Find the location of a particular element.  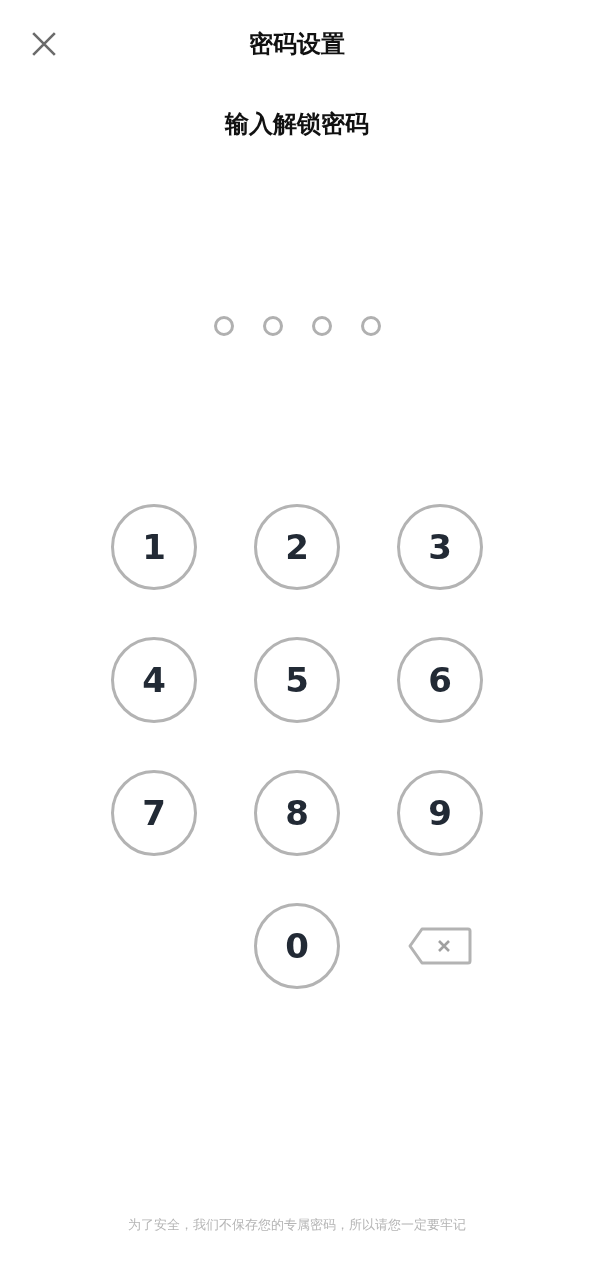

digit-key: 8 is located at coordinates (297, 813).